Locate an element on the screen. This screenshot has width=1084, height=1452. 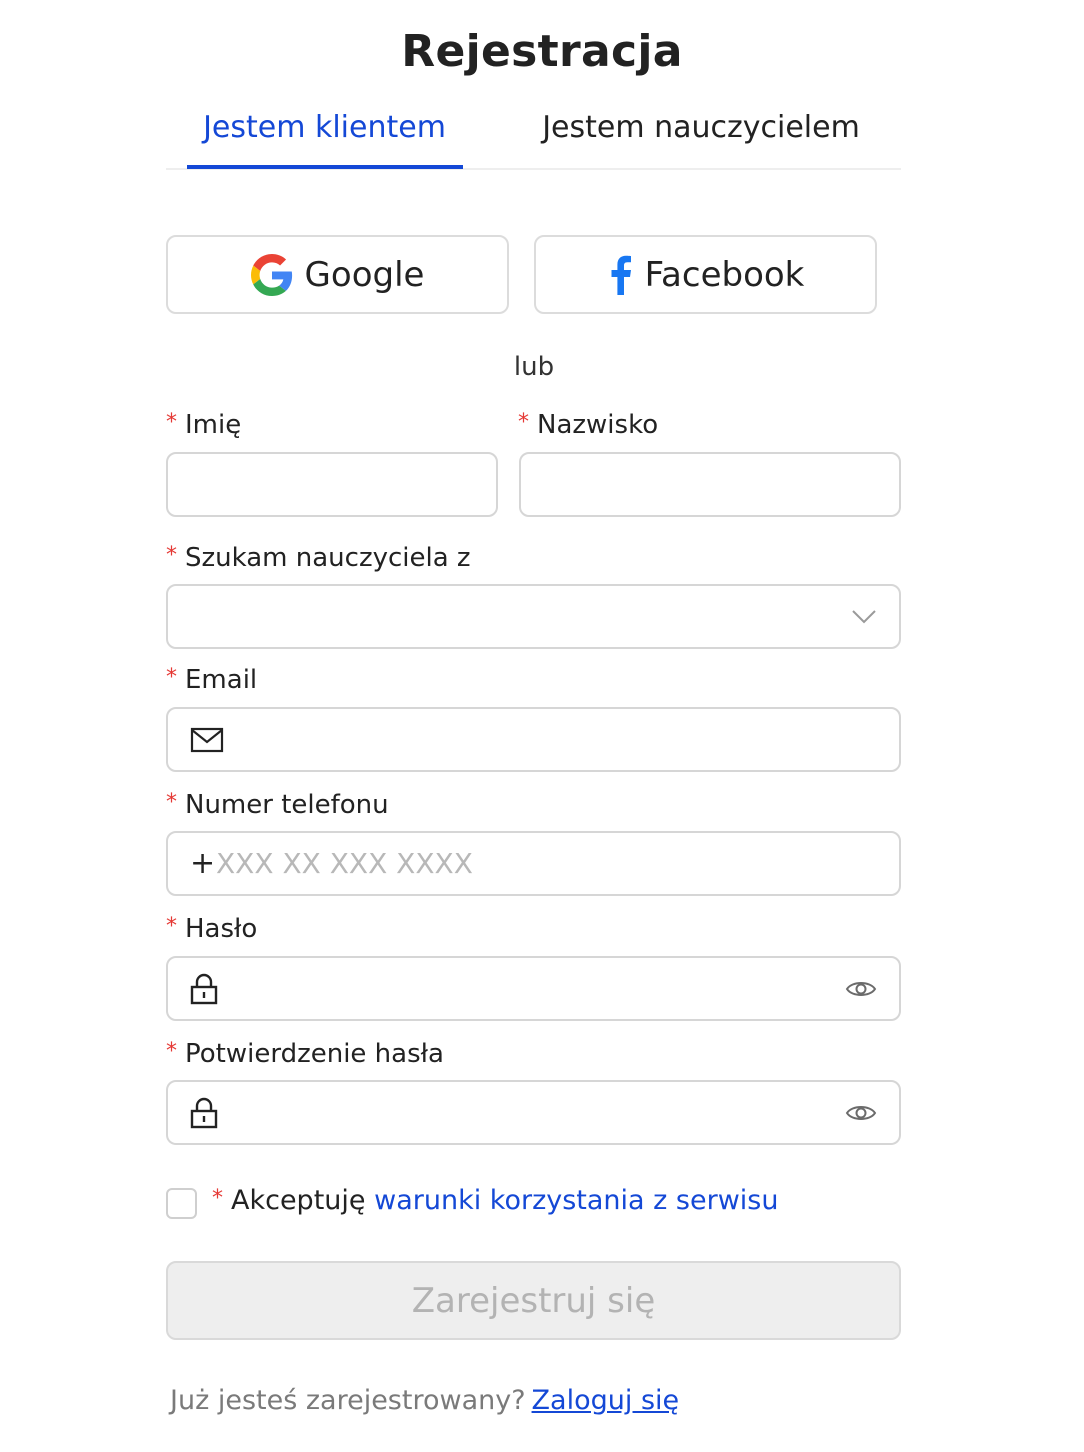
first-name-label-text: Imię is located at coordinates (213, 425).